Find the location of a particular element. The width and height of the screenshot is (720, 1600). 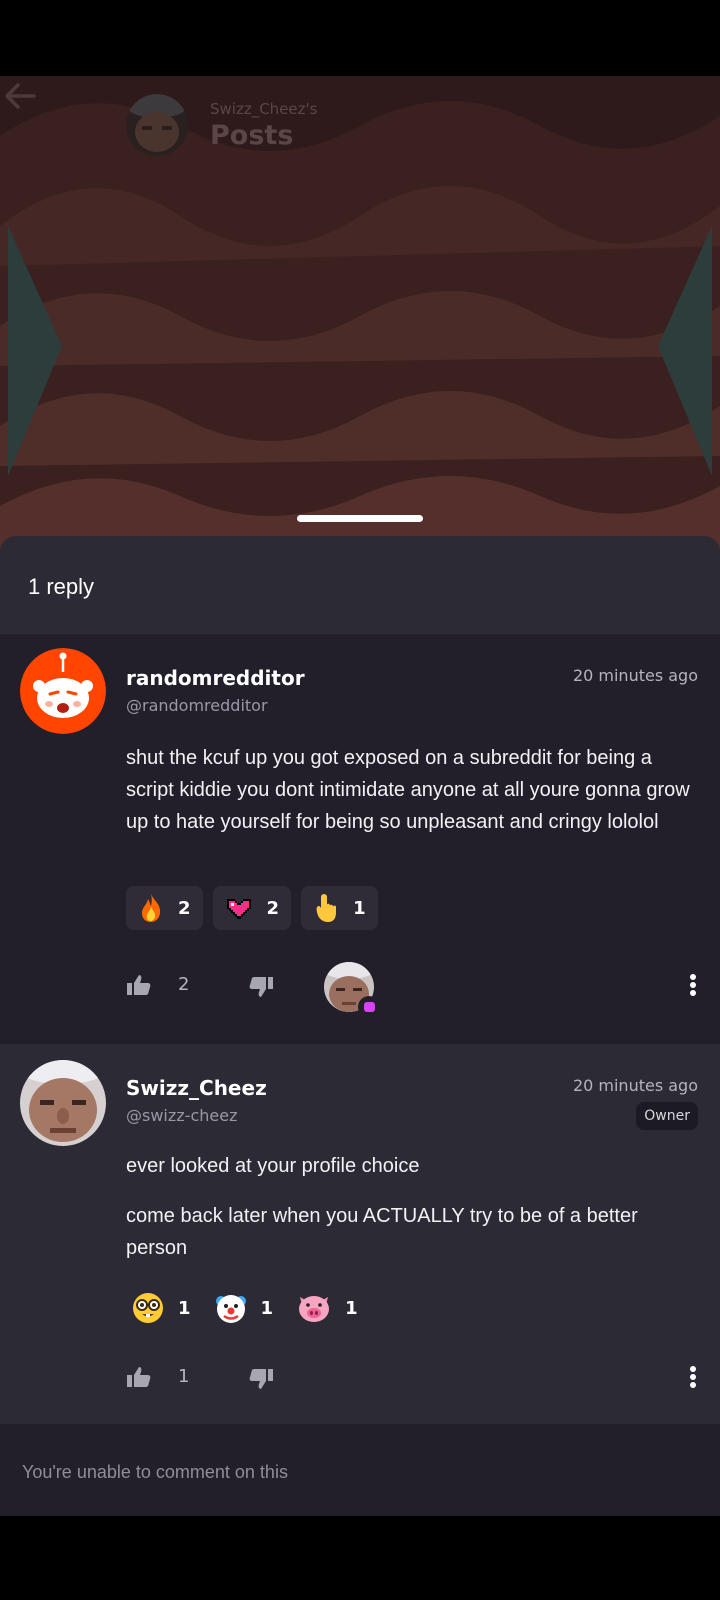

reaction-point: 1 is located at coordinates (339, 908).